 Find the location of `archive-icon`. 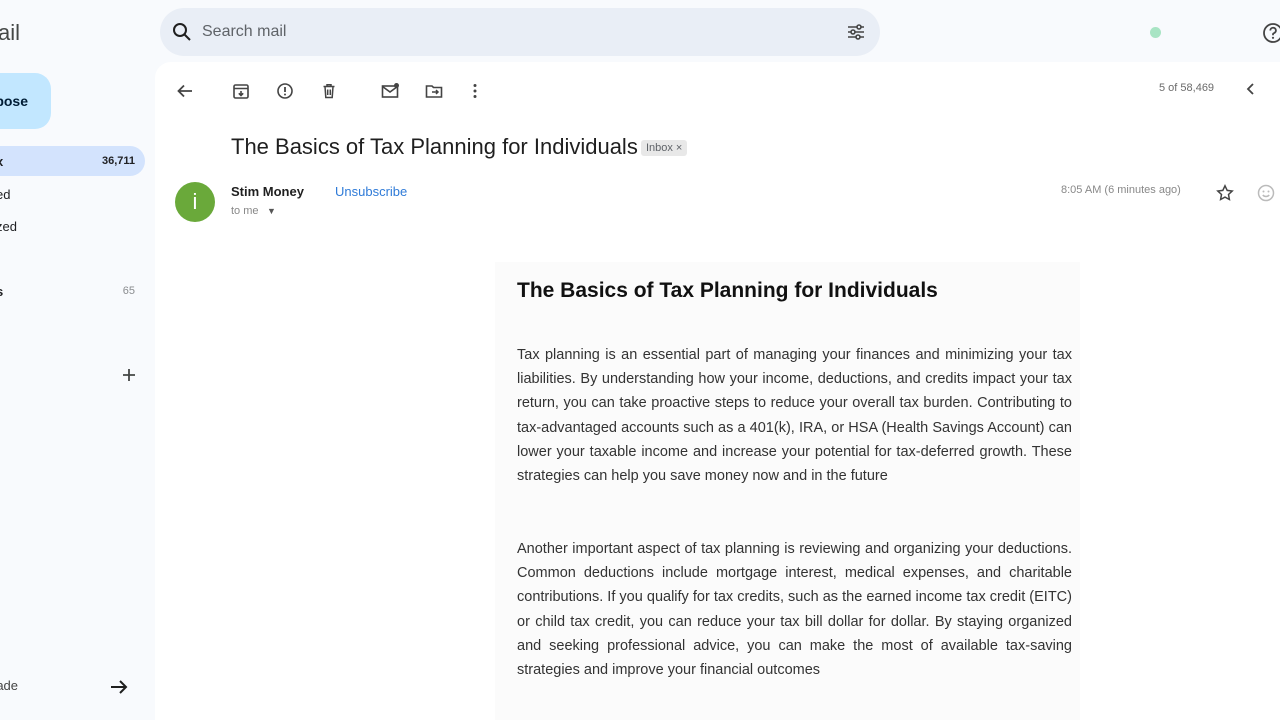

archive-icon is located at coordinates (241, 91).